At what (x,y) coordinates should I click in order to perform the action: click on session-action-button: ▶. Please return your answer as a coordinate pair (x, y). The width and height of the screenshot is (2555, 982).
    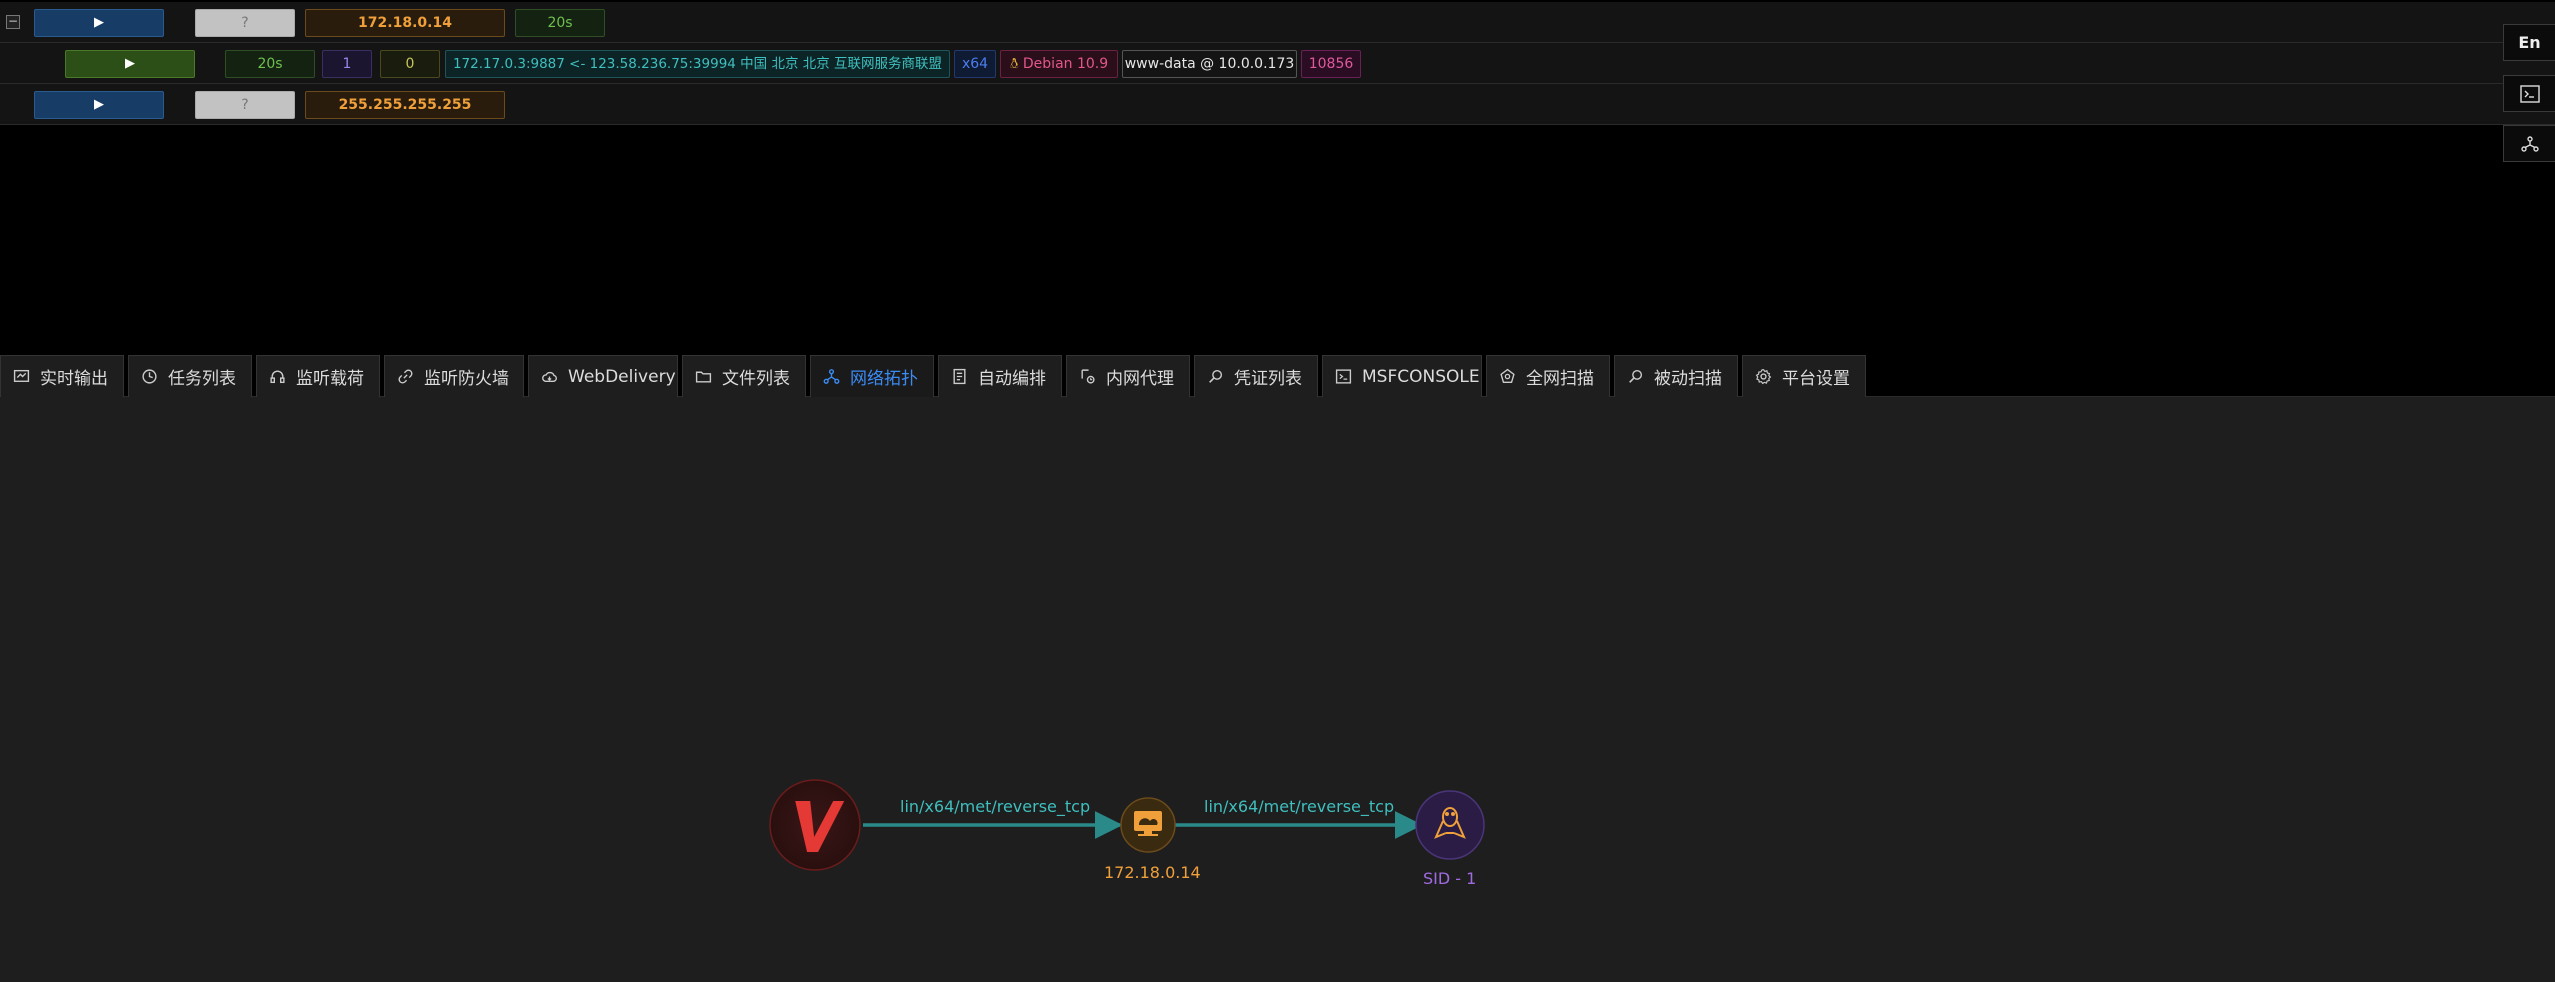
    Looking at the image, I should click on (130, 64).